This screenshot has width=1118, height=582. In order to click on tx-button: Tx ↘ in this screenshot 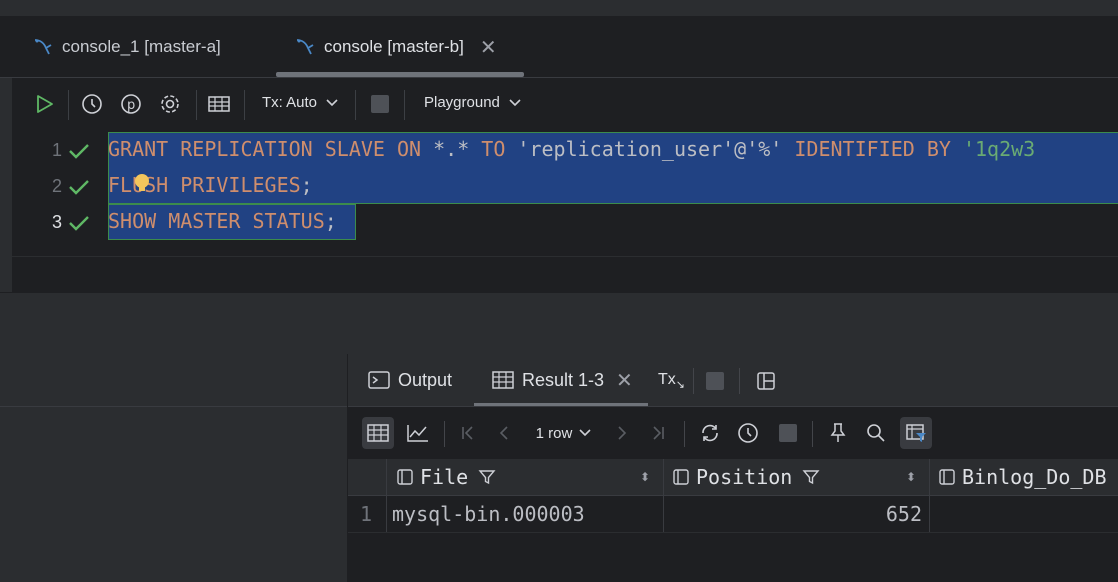, I will do `click(671, 380)`.